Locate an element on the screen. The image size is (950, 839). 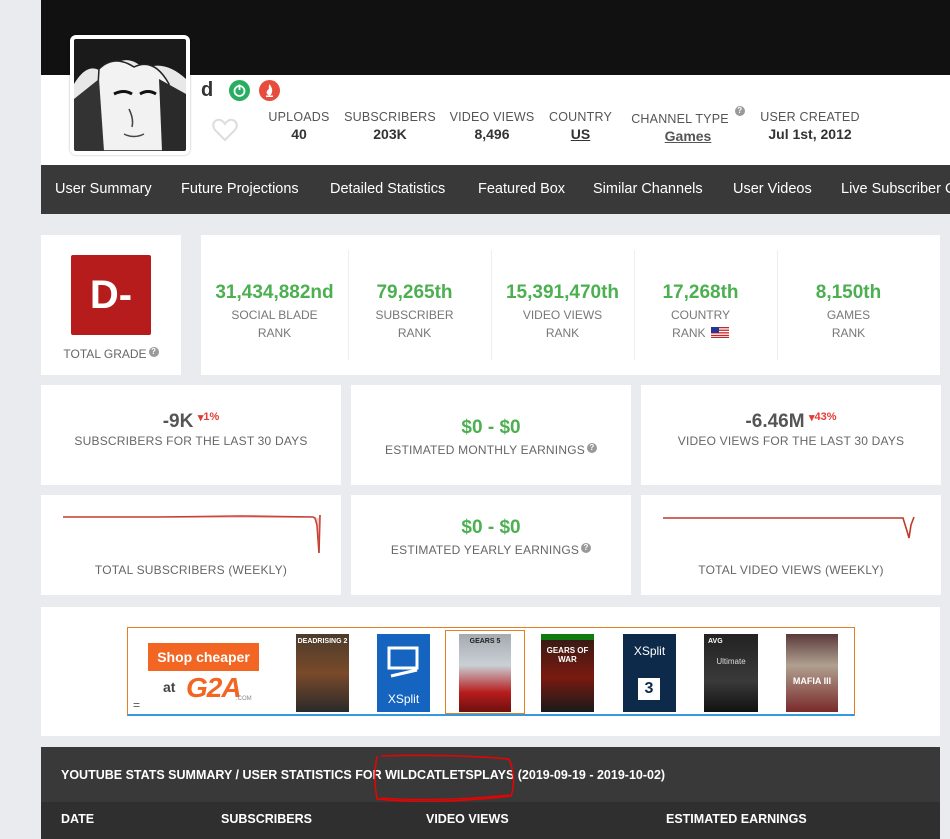
total-grade-badge: D- is located at coordinates (111, 295).